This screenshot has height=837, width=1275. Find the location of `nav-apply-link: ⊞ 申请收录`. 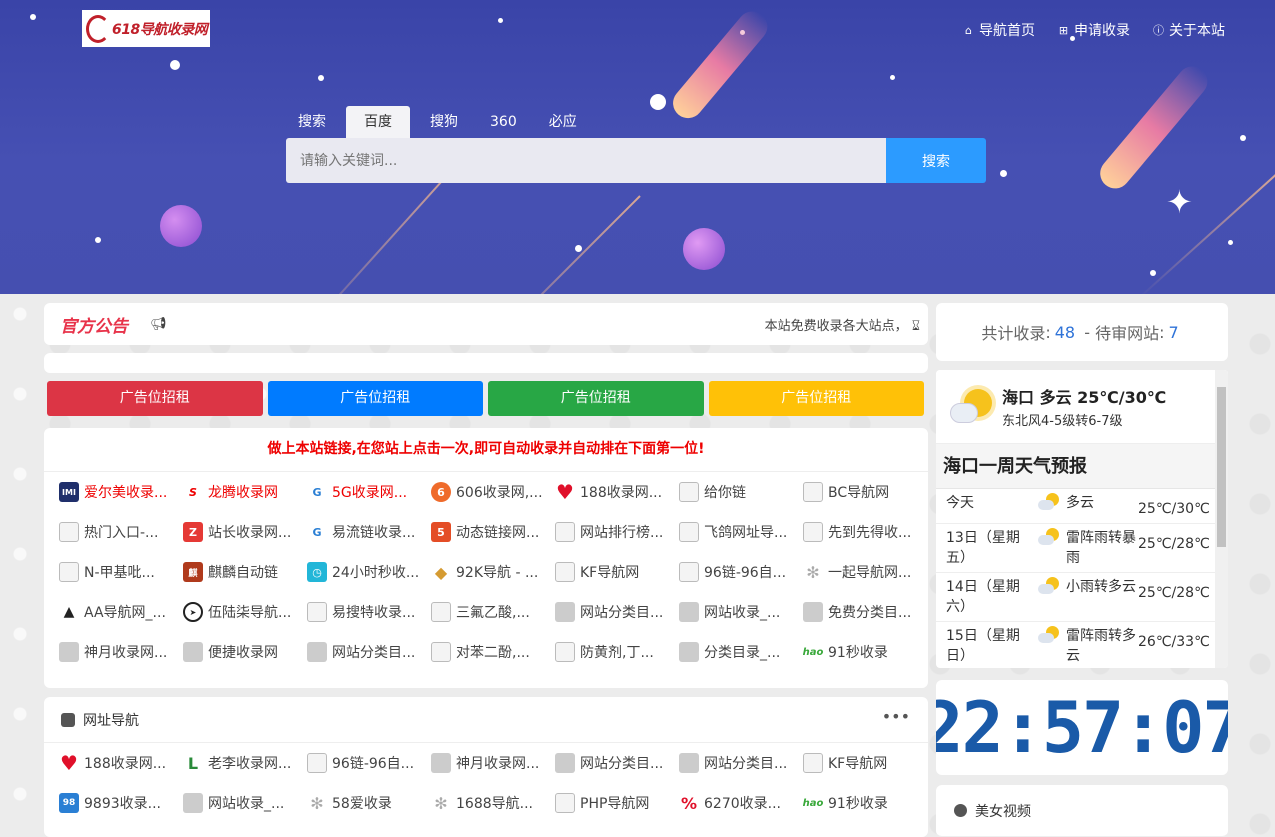

nav-apply-link: ⊞ 申请收录 is located at coordinates (1093, 30).